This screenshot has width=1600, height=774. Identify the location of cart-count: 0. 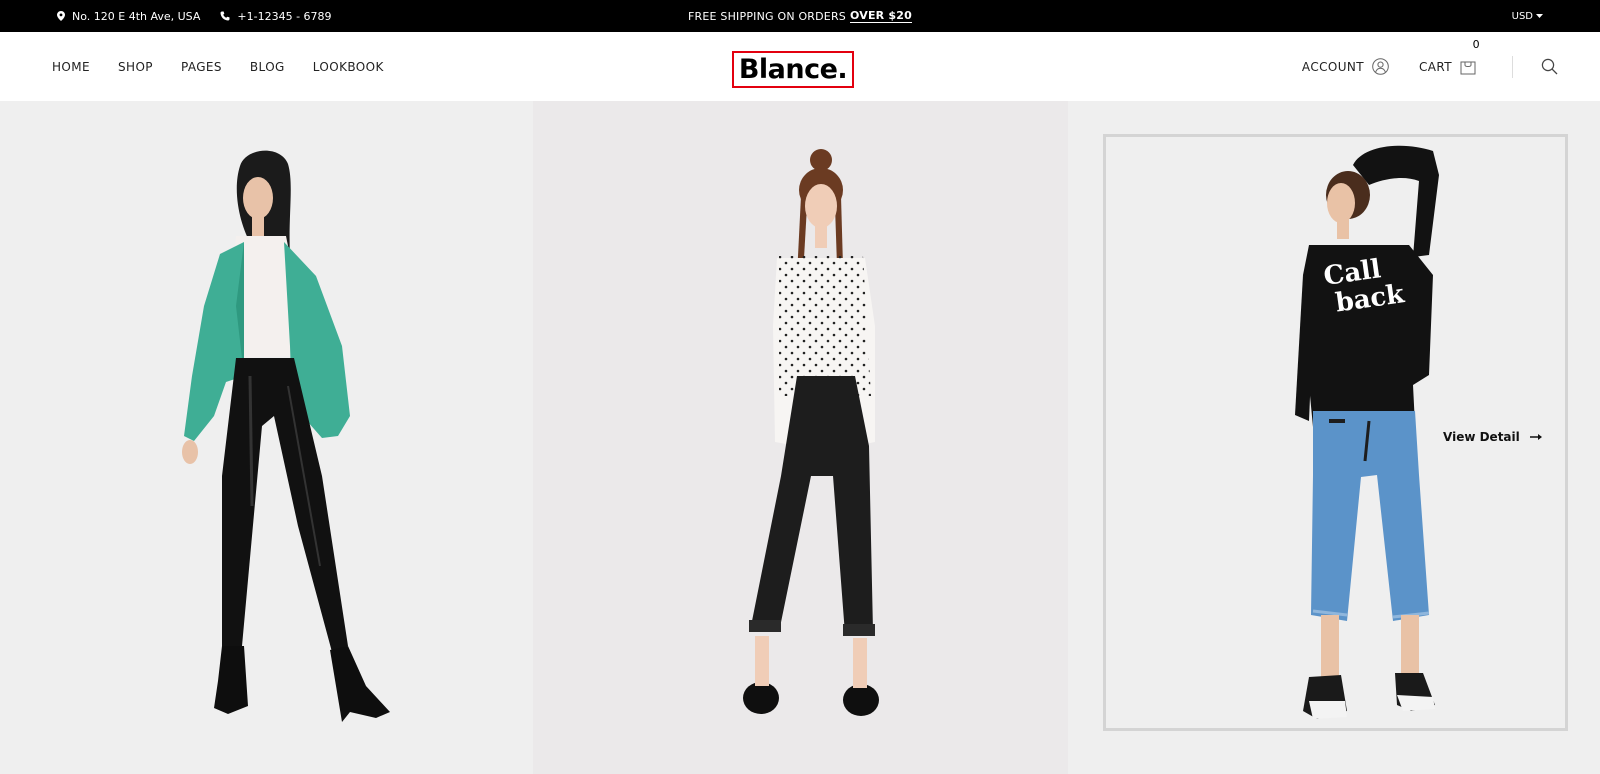
(1476, 44).